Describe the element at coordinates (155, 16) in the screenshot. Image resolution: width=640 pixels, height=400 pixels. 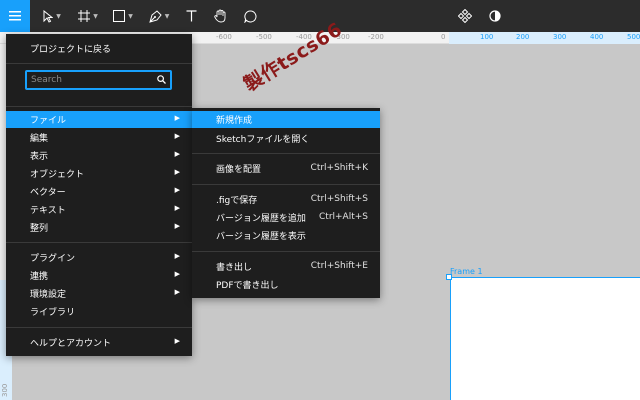
I see `pen-tool-icon` at that location.